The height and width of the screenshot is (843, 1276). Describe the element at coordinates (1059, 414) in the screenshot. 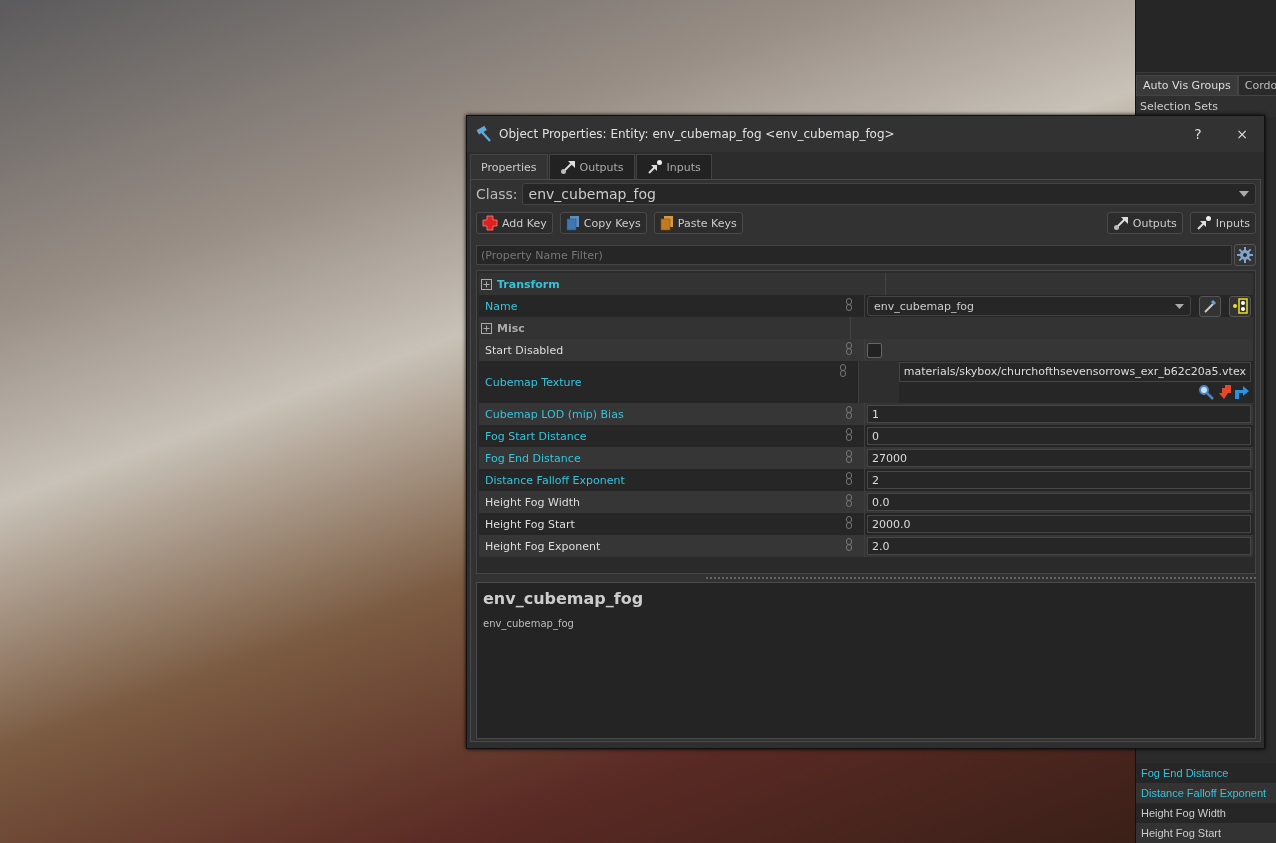

I see `value-field: 1` at that location.